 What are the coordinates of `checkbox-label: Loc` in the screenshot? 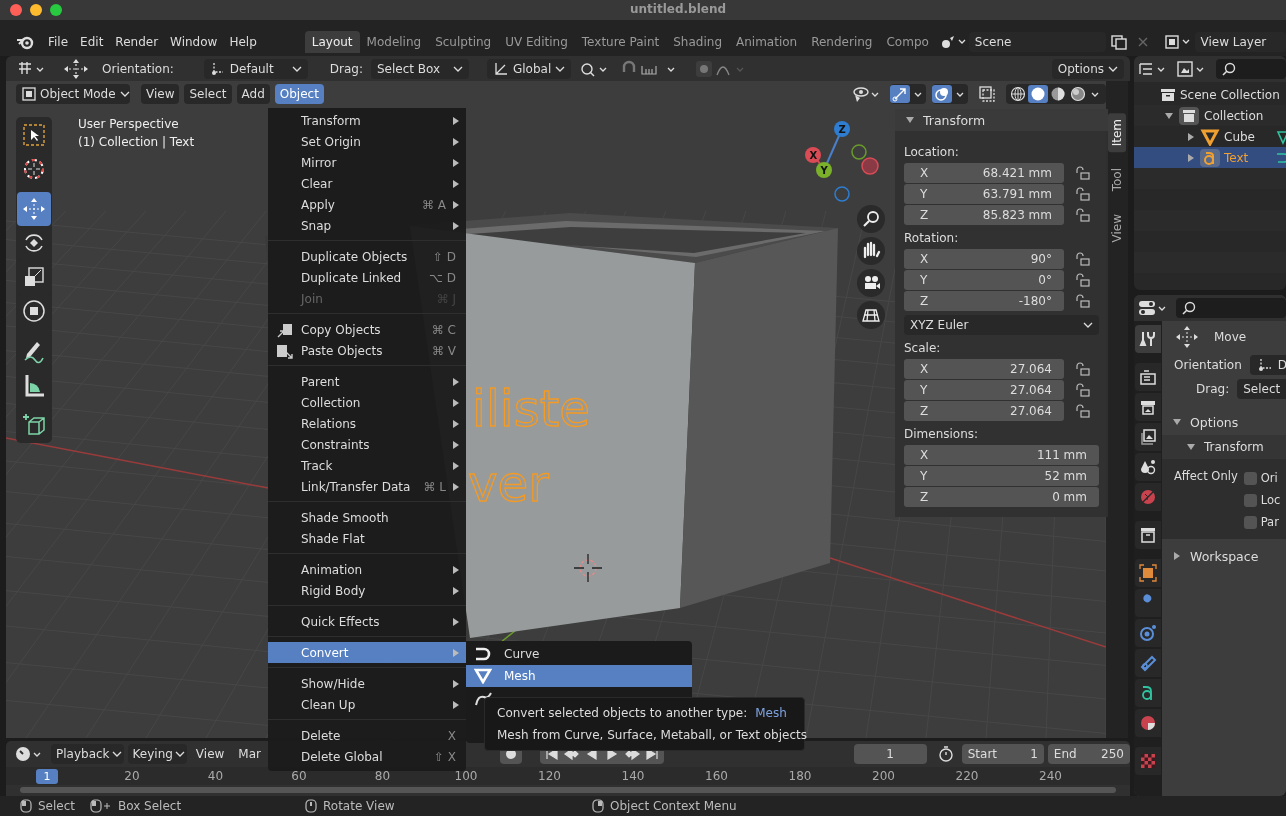 It's located at (1270, 500).